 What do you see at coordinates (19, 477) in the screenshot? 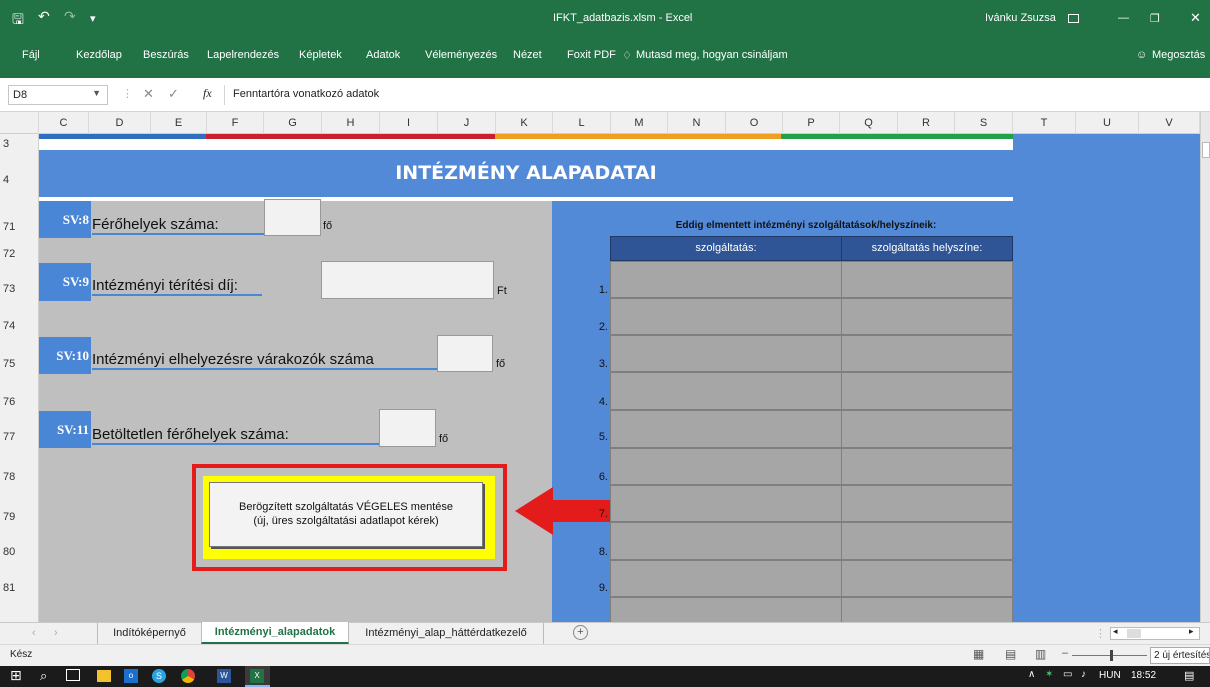
I see `row-header-cell: 78` at bounding box center [19, 477].